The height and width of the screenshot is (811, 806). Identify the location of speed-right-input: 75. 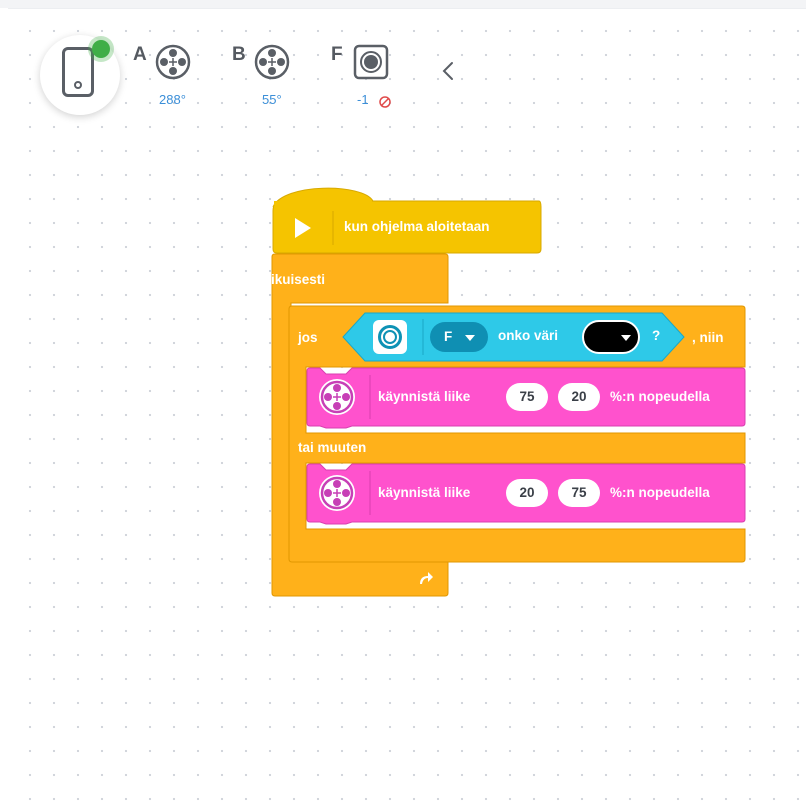
(579, 493).